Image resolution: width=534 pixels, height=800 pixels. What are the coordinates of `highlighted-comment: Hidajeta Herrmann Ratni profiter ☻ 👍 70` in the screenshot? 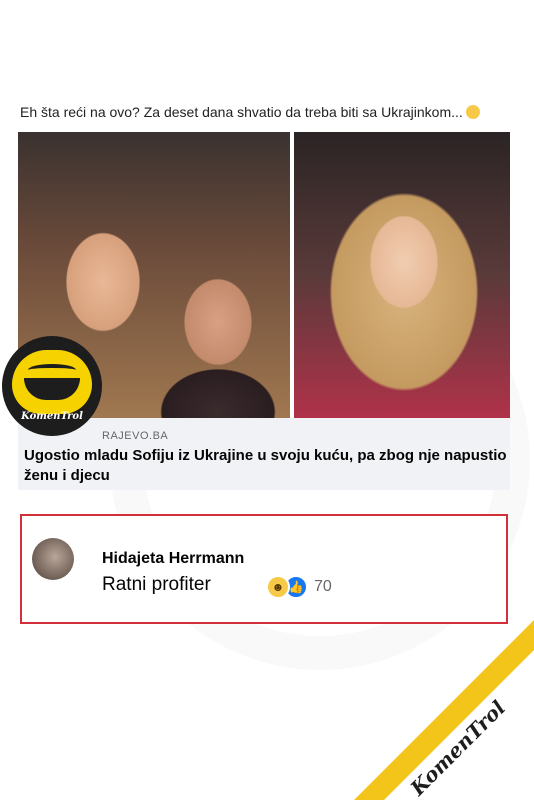 It's located at (264, 569).